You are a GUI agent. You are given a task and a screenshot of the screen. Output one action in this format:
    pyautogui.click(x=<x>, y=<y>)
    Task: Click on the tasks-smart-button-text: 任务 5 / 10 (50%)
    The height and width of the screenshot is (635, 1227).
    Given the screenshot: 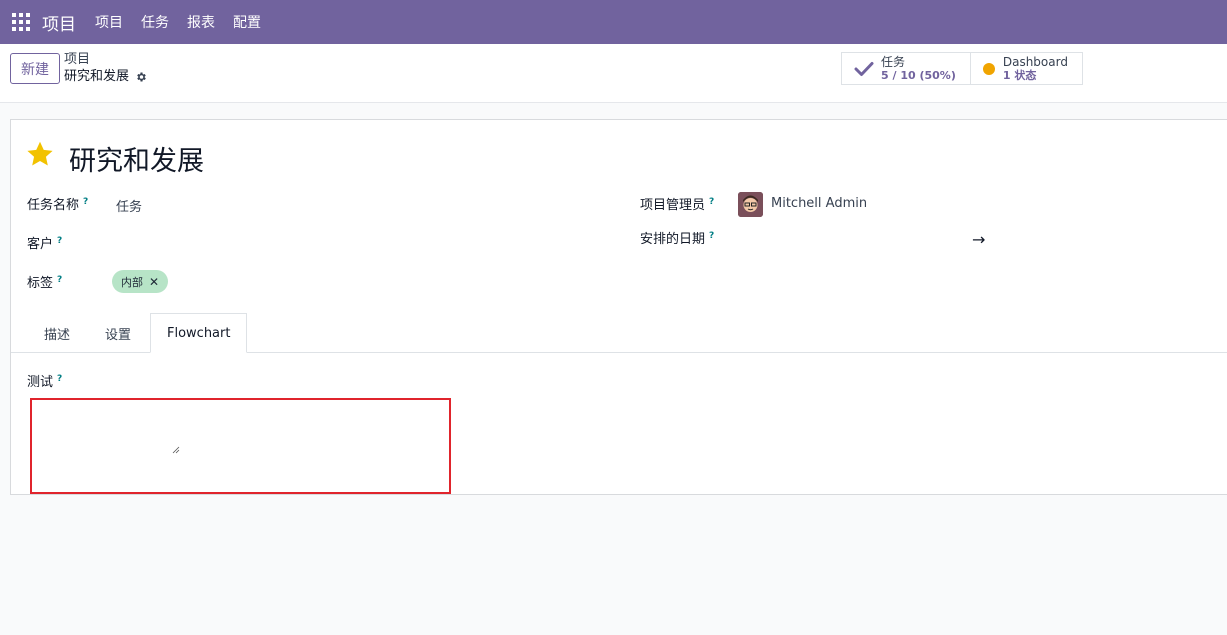 What is the action you would take?
    pyautogui.click(x=918, y=68)
    